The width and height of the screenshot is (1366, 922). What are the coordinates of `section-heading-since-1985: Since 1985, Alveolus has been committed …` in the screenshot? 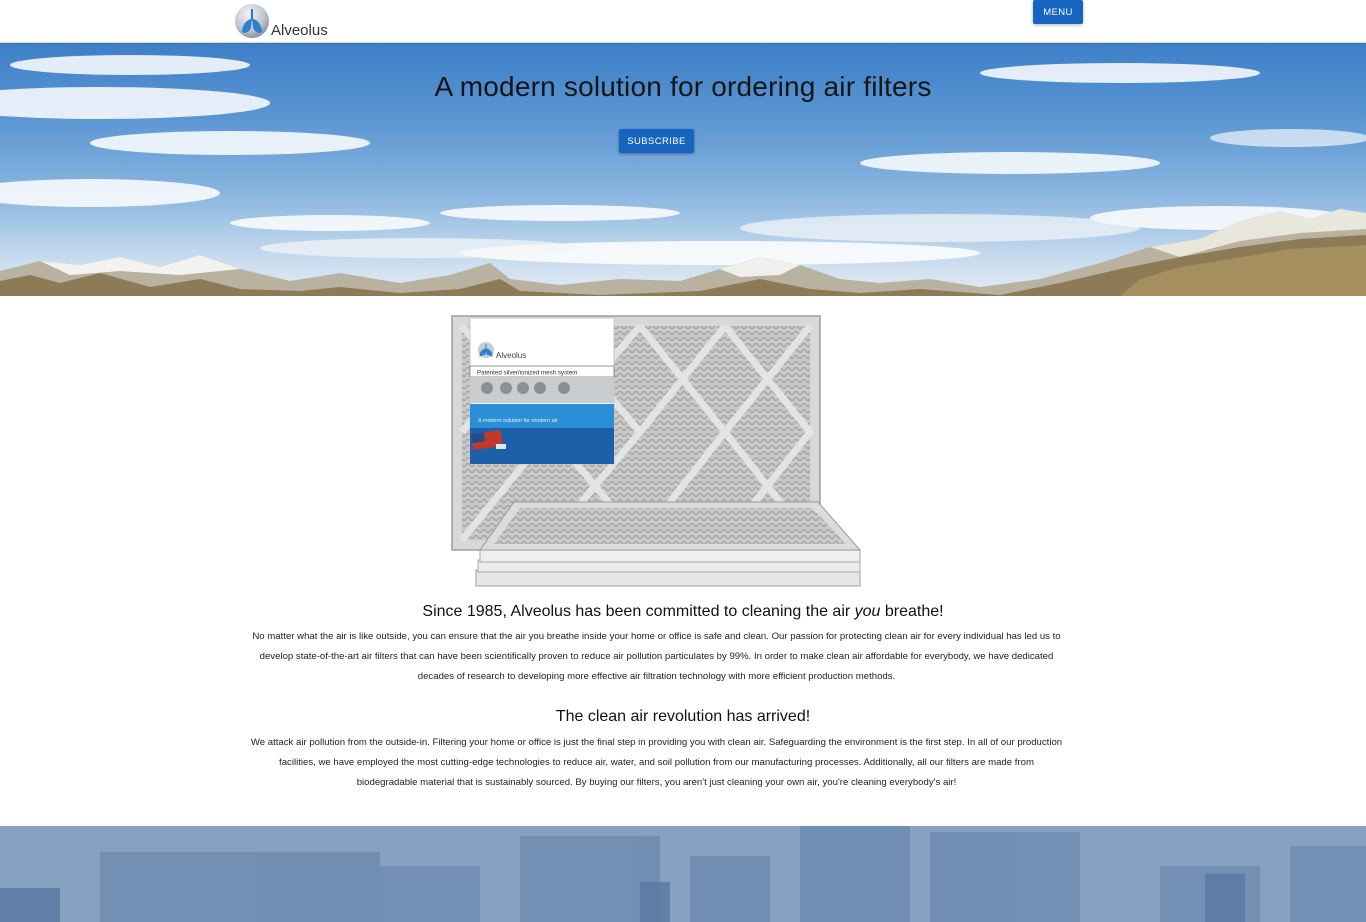 It's located at (683, 612).